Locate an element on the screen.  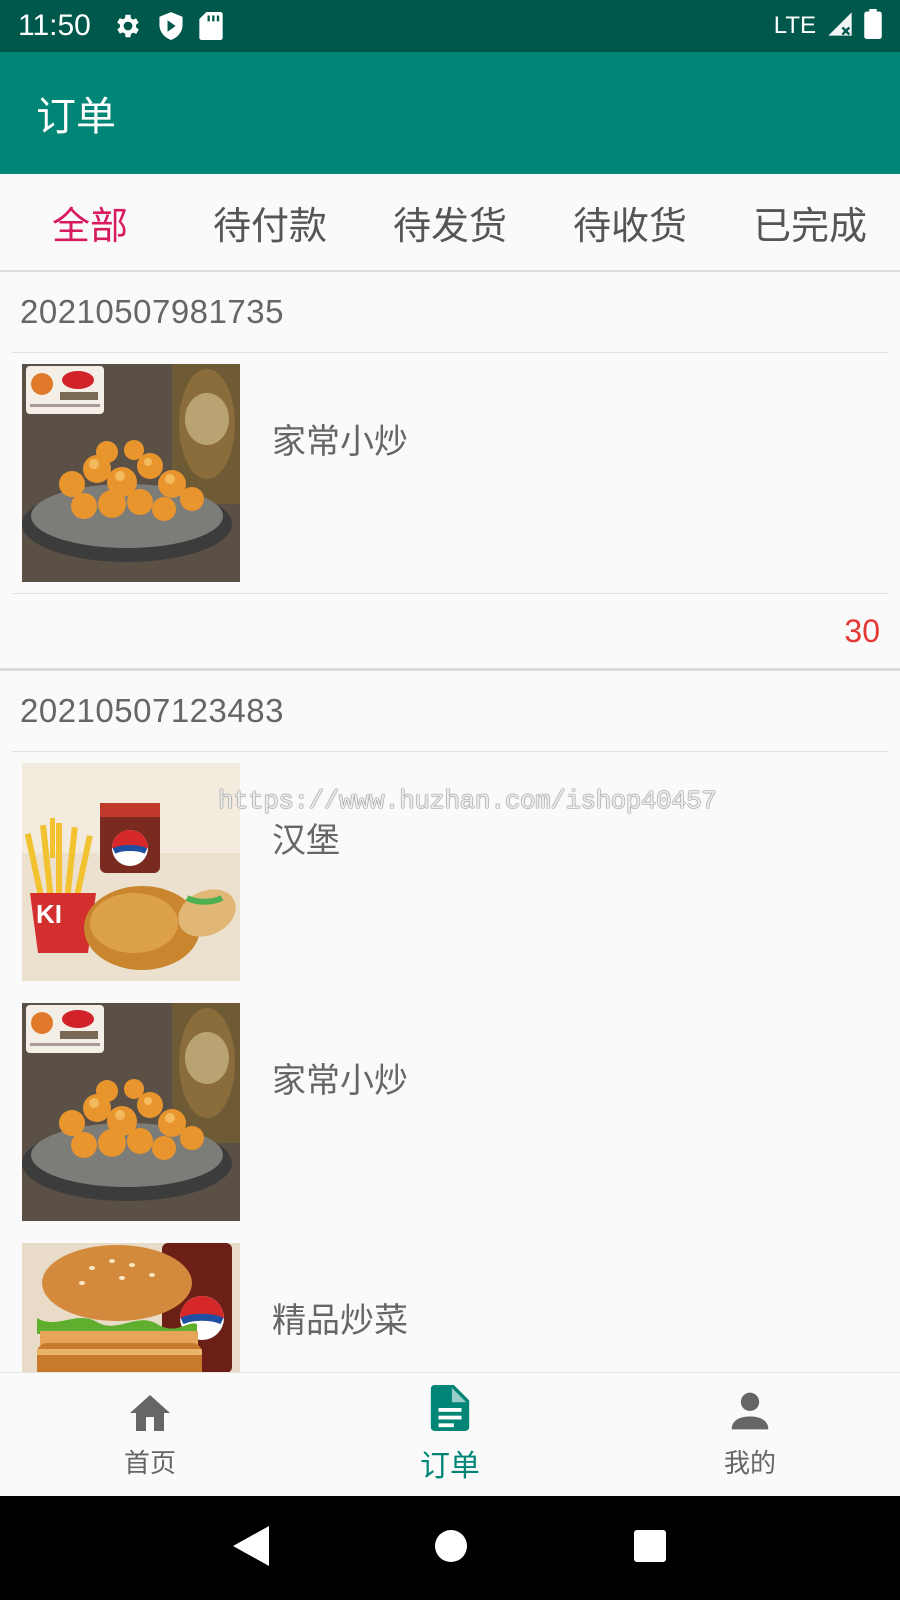
nav-orders: 订单 is located at coordinates (450, 1434).